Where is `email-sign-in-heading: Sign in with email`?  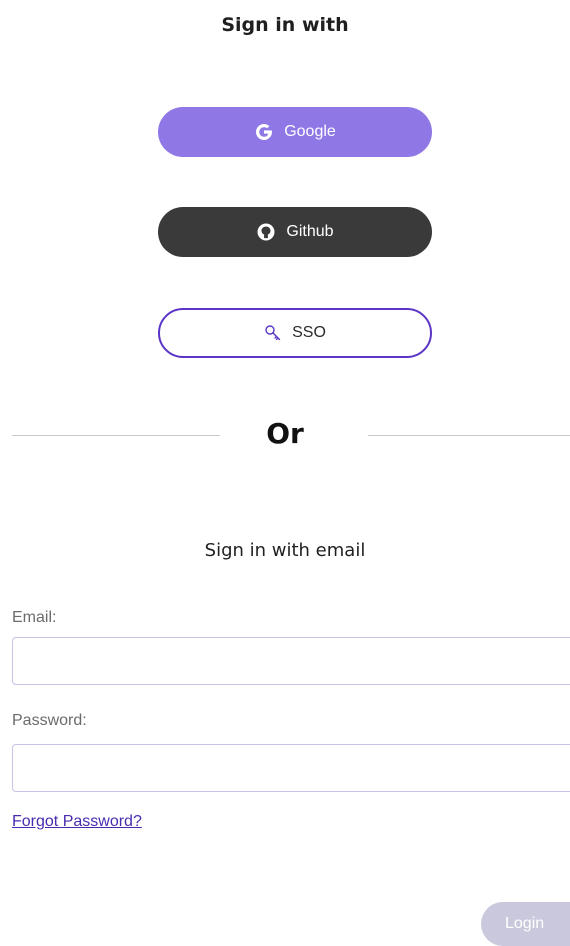 email-sign-in-heading: Sign in with email is located at coordinates (285, 550).